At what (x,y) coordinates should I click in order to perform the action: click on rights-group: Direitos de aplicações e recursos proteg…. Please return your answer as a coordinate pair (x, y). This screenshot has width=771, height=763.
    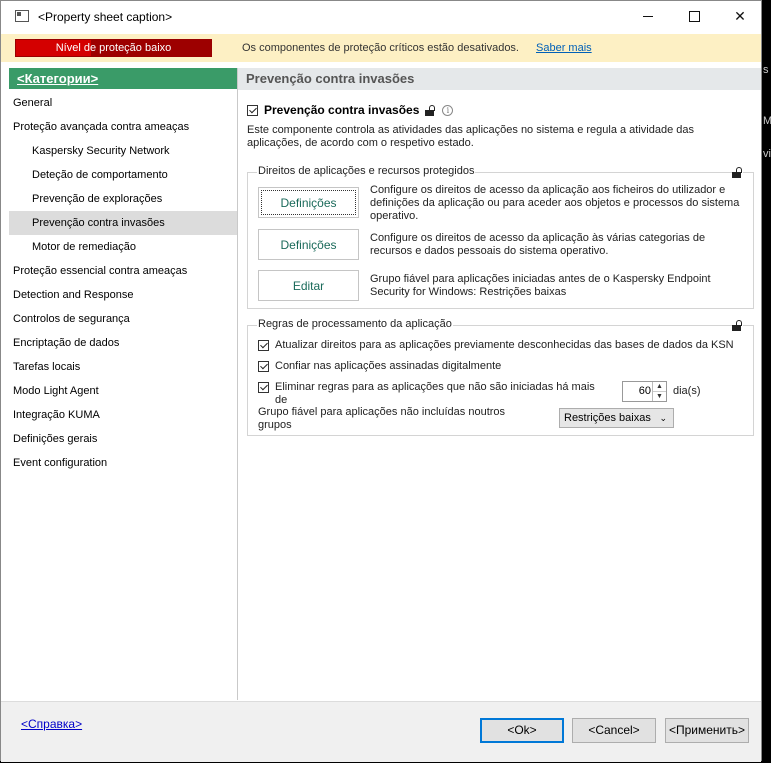
    Looking at the image, I should click on (500, 237).